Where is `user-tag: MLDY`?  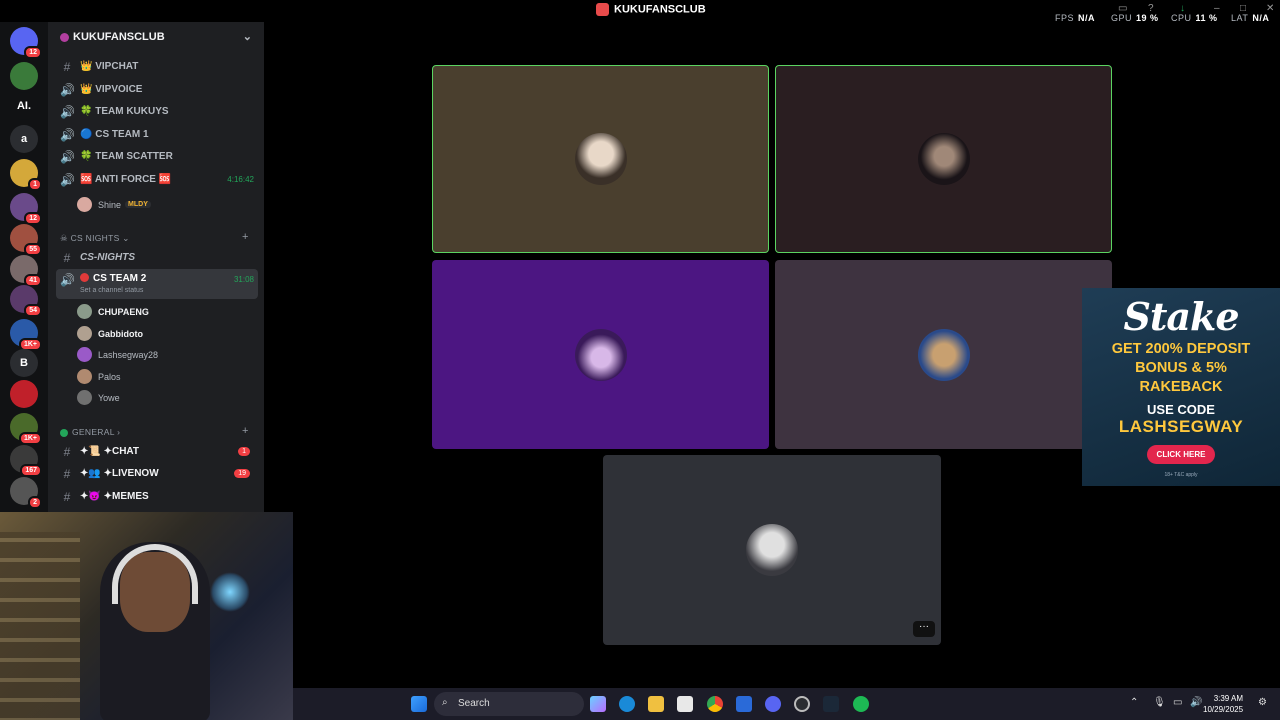 user-tag: MLDY is located at coordinates (138, 204).